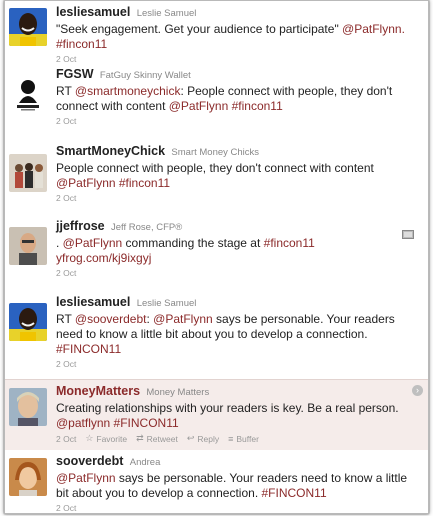  I want to click on display-name: Smart Money Chicks, so click(215, 152).